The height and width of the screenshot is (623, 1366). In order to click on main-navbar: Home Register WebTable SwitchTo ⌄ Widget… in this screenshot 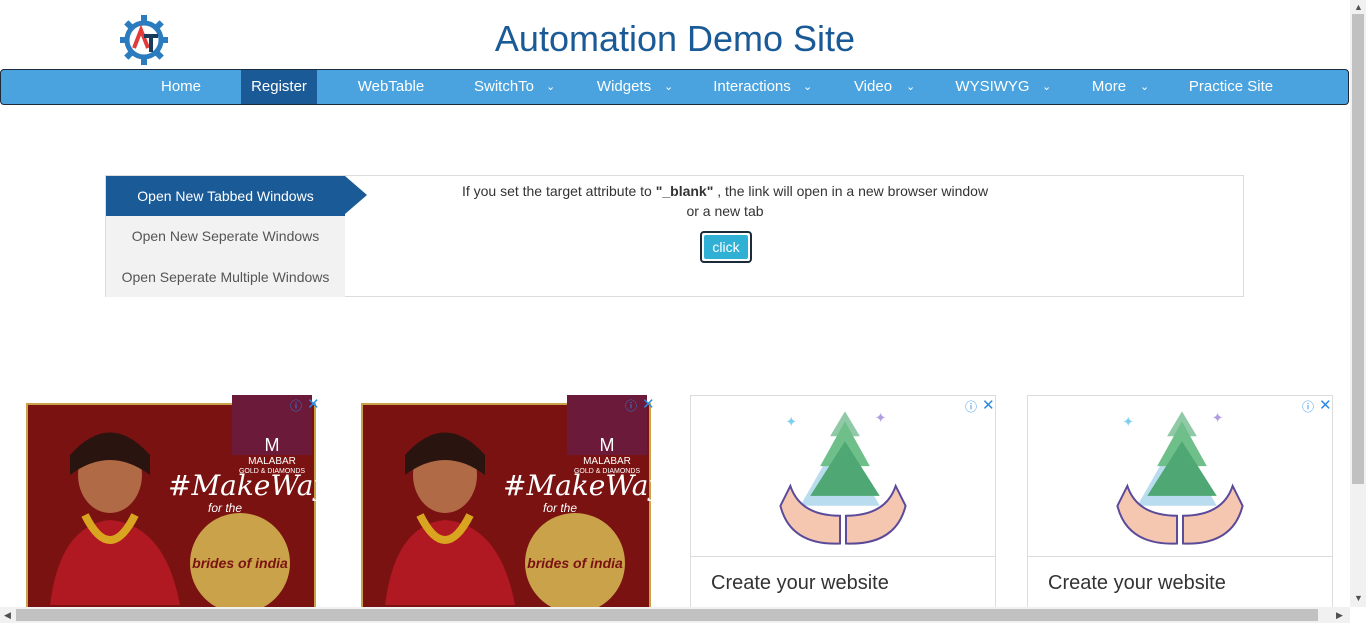, I will do `click(674, 87)`.